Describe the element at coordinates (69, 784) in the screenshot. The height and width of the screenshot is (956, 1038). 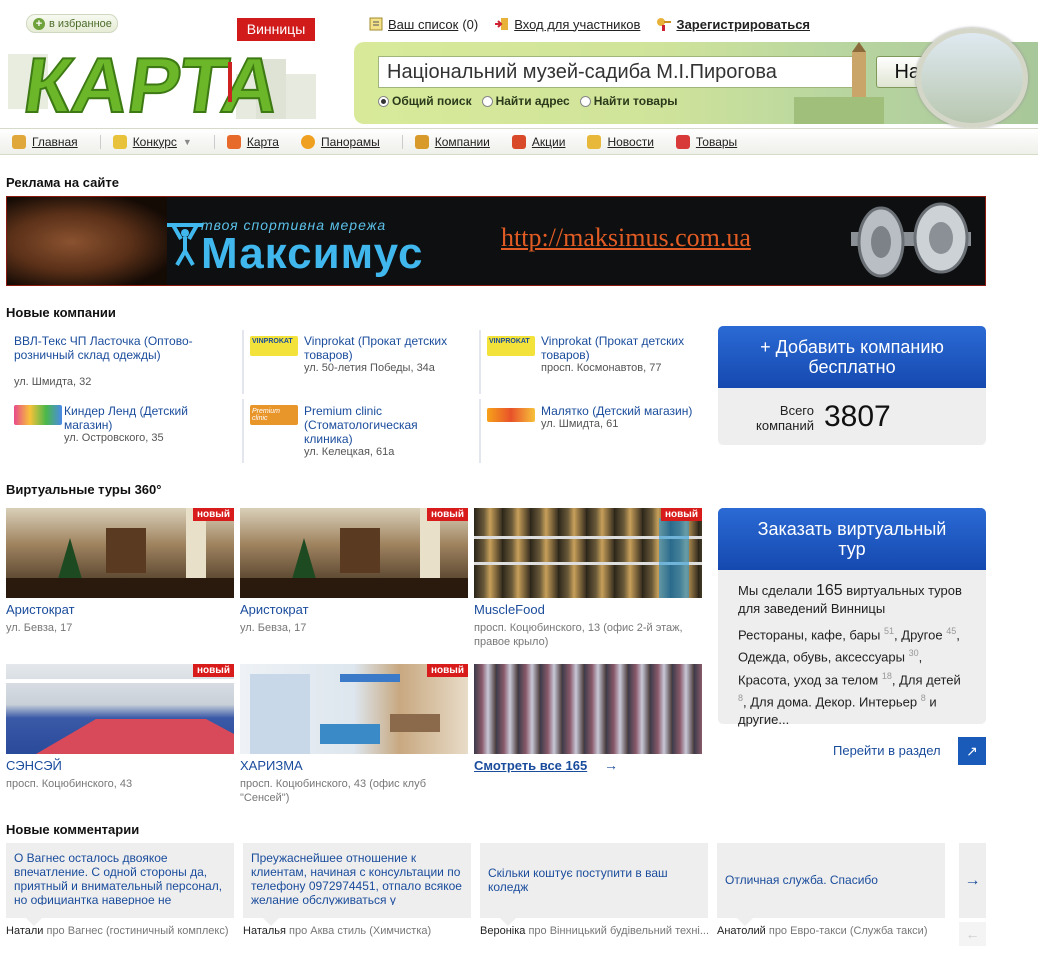
I see `tour-address: просп. Коцюбинского, 43` at that location.